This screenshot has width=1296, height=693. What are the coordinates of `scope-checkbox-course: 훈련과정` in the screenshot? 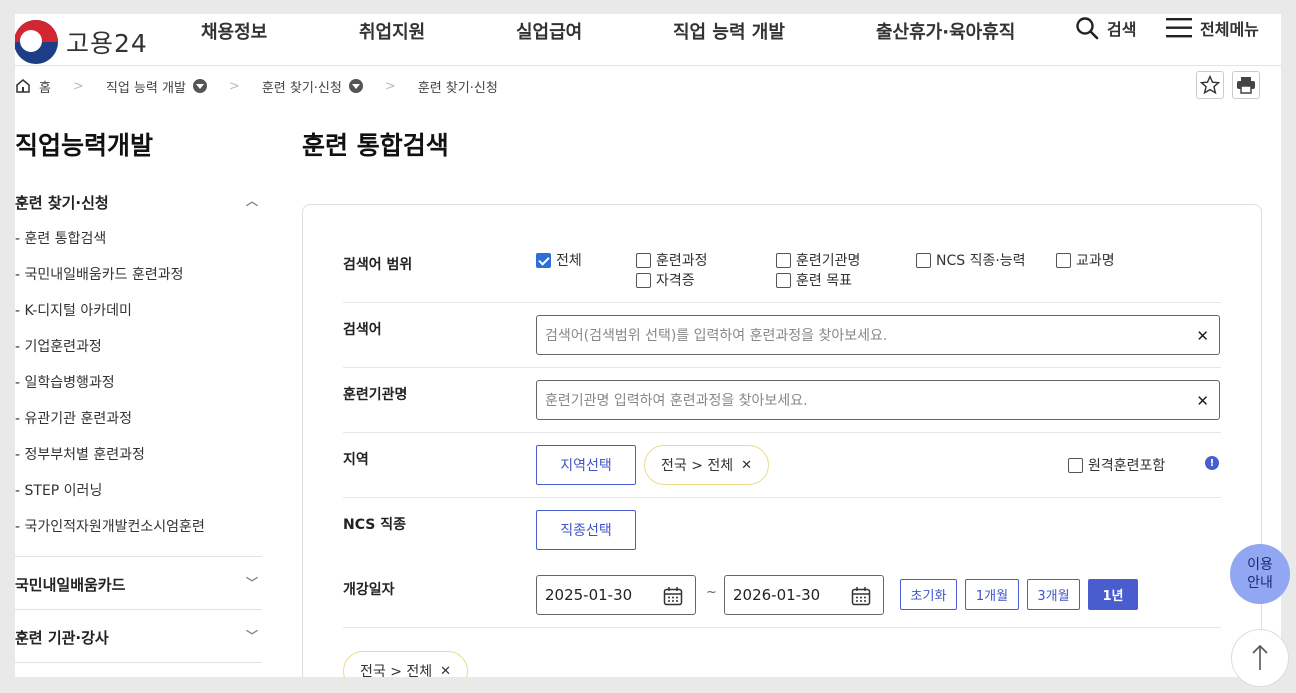 It's located at (672, 260).